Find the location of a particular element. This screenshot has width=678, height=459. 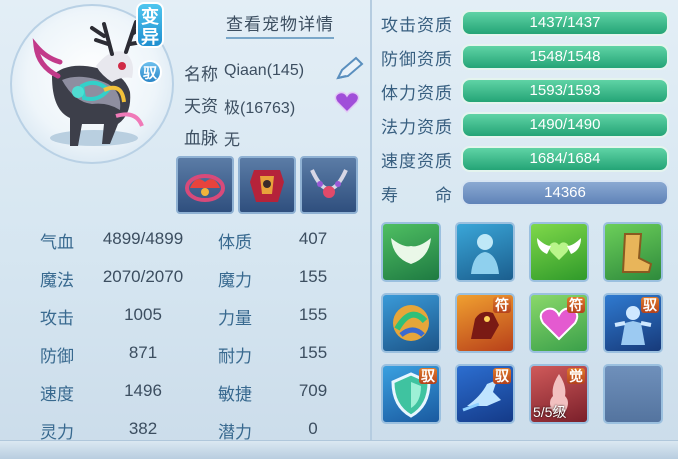

spirit-figure-skill-icon is located at coordinates (485, 254).